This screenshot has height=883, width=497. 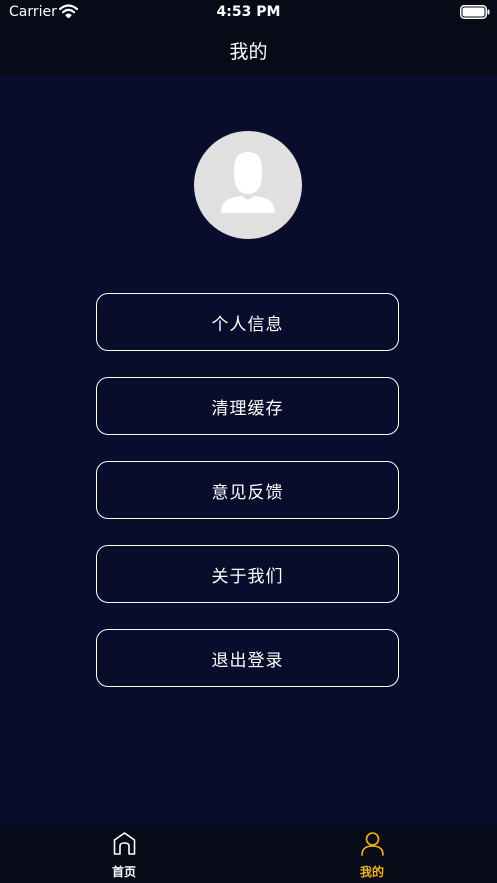 What do you see at coordinates (371, 872) in the screenshot?
I see `tab-mine-label: 我的` at bounding box center [371, 872].